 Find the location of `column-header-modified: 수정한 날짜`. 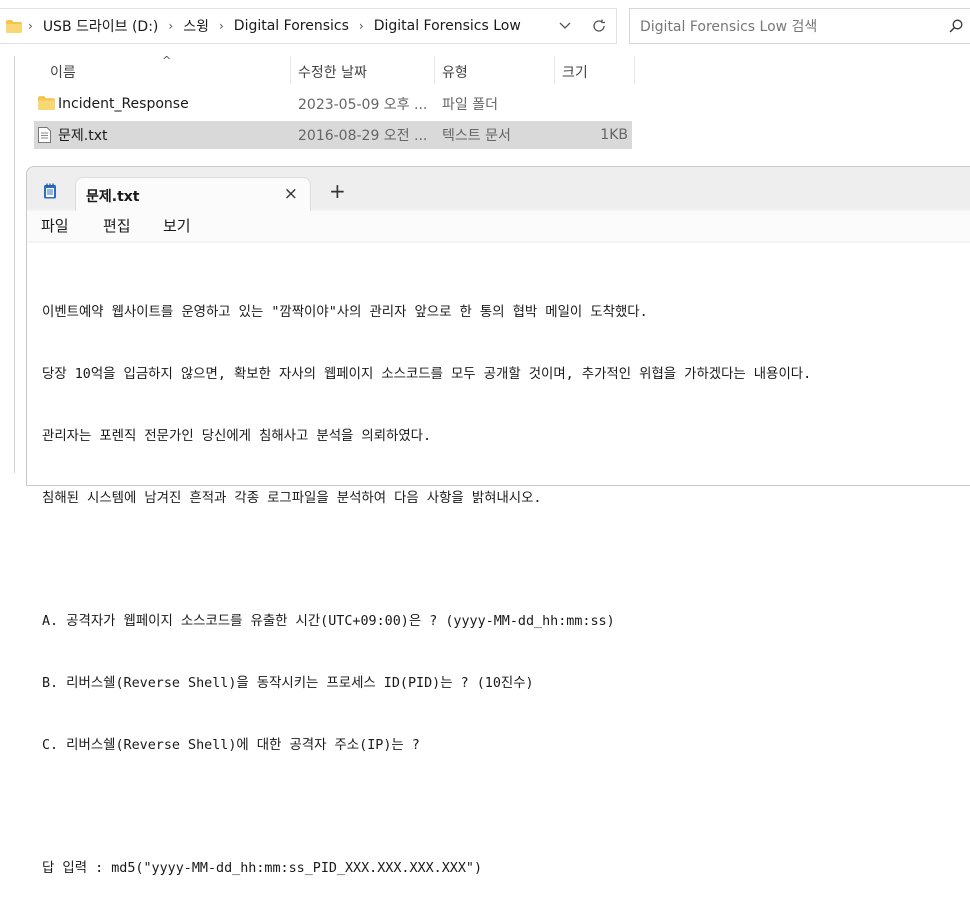

column-header-modified: 수정한 날짜 is located at coordinates (332, 72).